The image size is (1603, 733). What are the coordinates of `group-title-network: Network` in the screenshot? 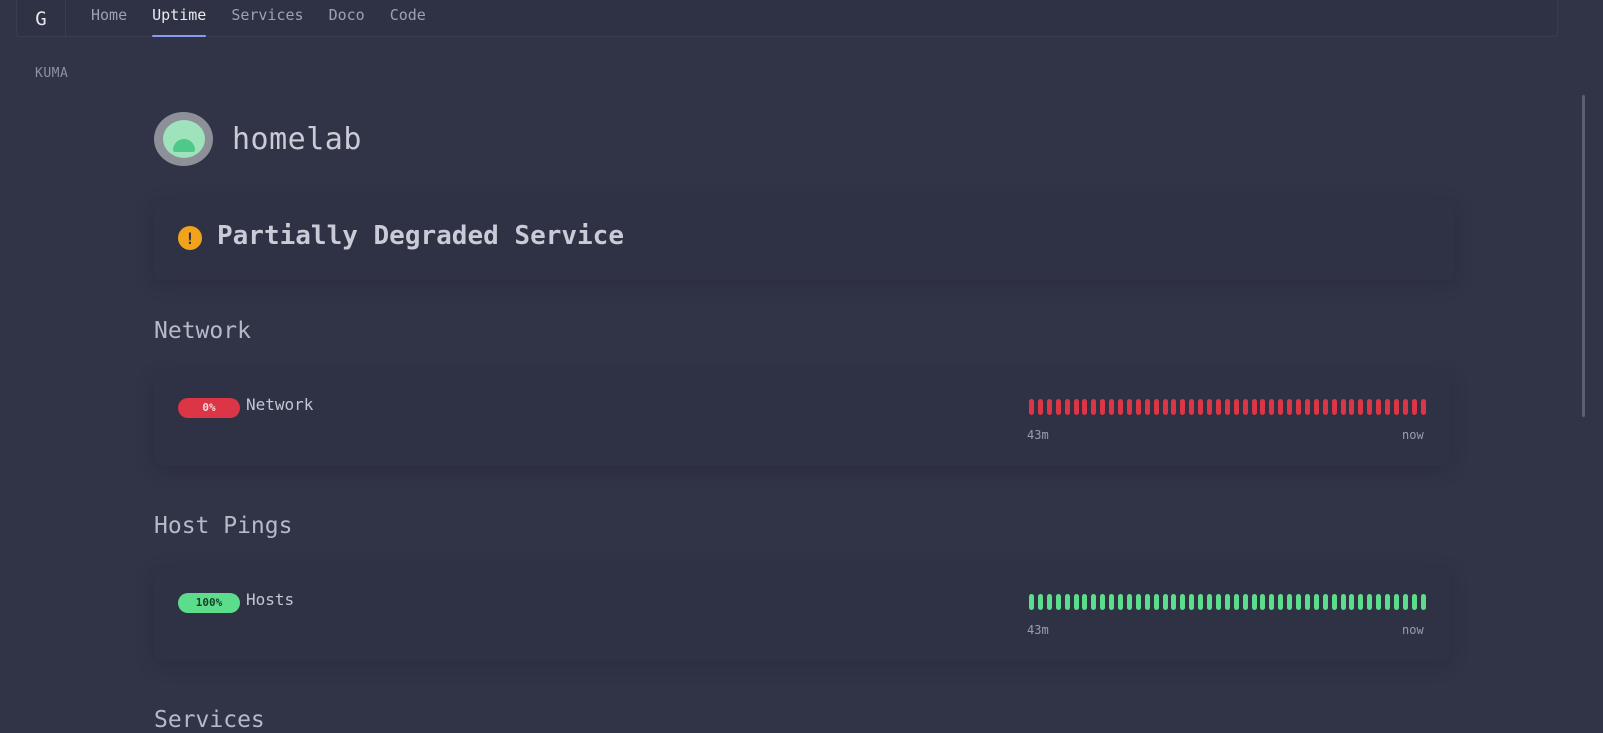 It's located at (202, 331).